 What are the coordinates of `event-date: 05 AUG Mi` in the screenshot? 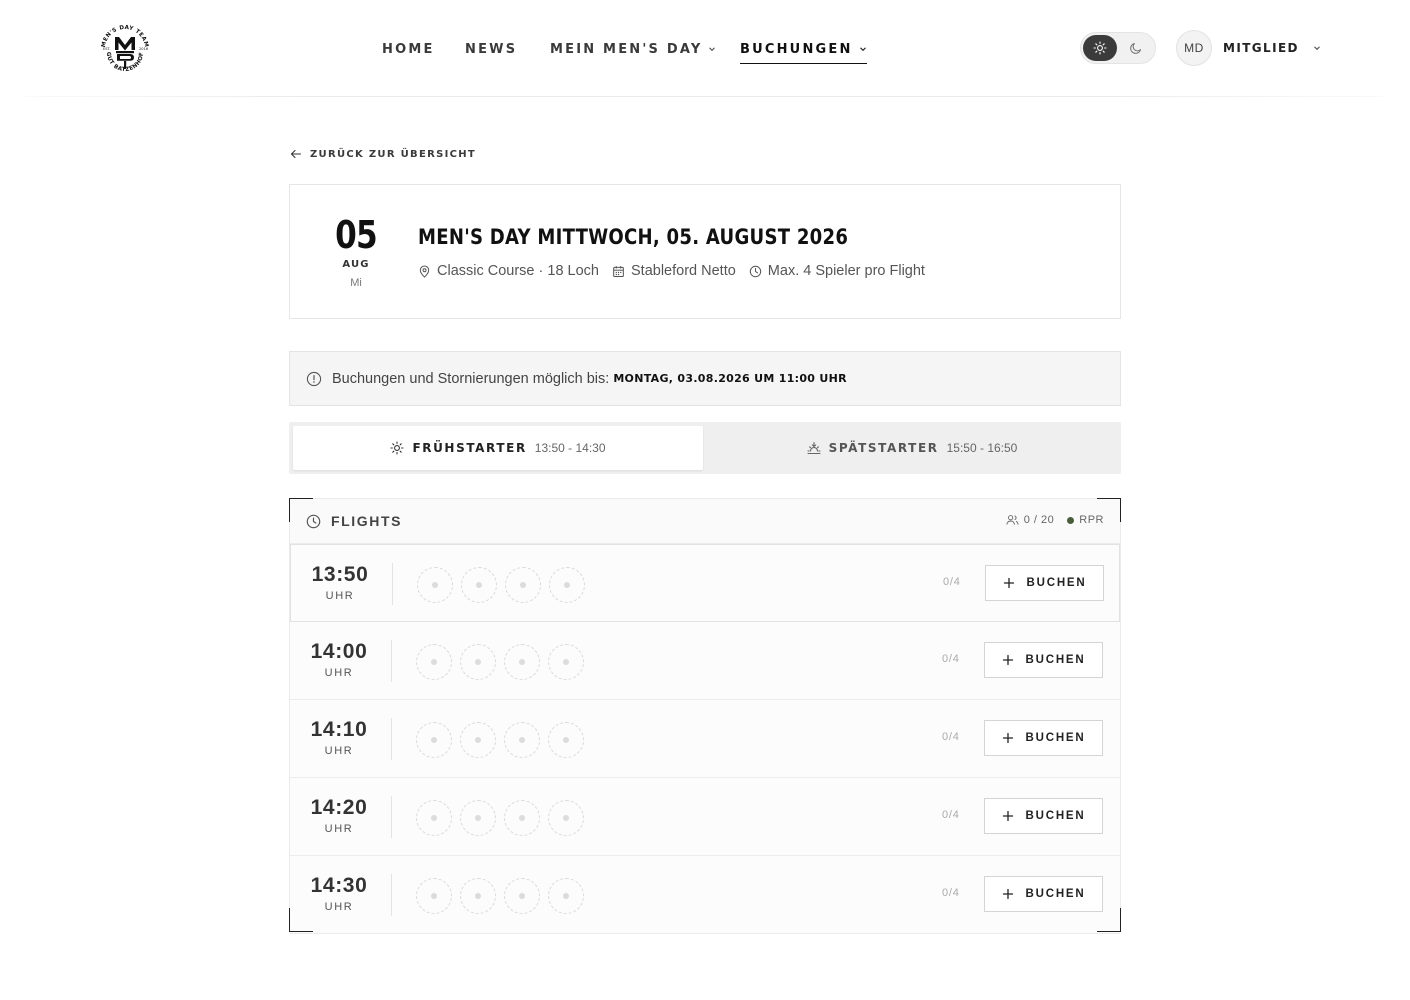 It's located at (356, 252).